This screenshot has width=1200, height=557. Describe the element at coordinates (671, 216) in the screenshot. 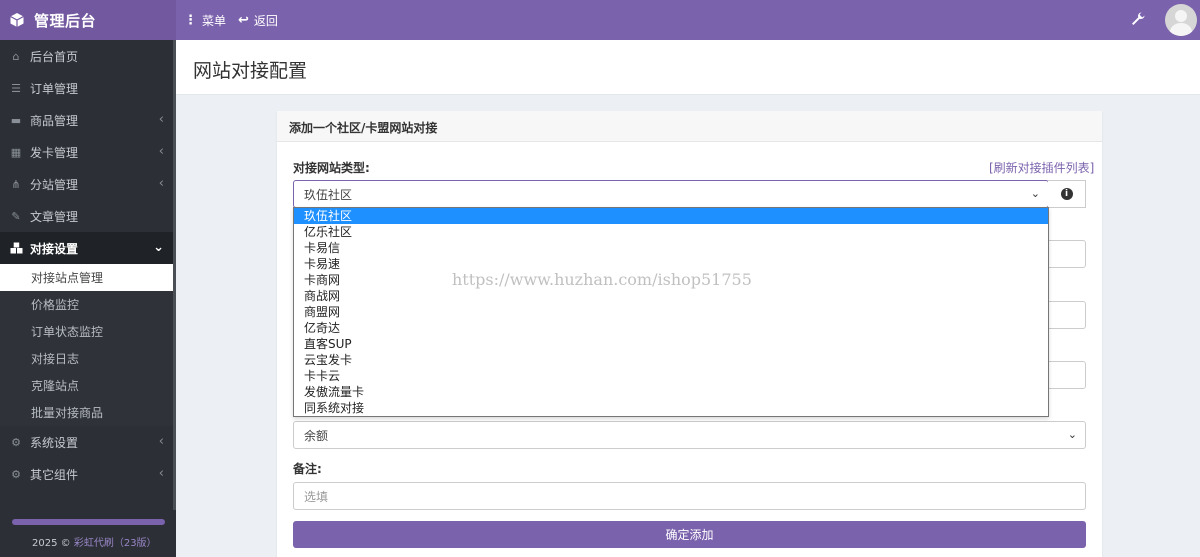

I see `dropdown-option: 玖伍社区` at that location.